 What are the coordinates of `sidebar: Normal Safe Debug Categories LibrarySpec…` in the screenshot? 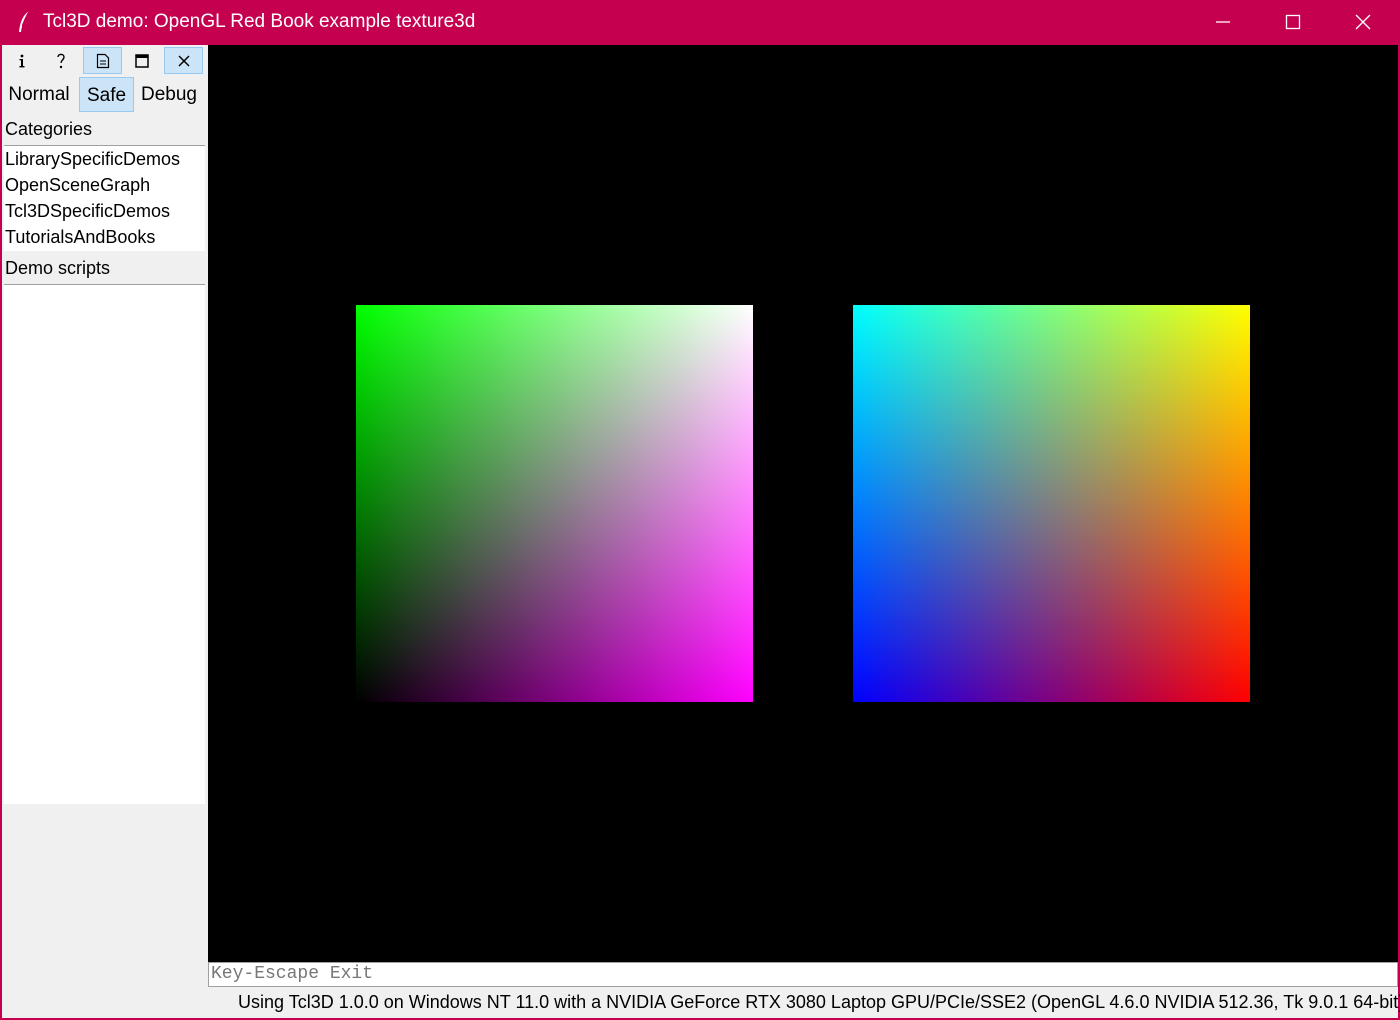 It's located at (104, 531).